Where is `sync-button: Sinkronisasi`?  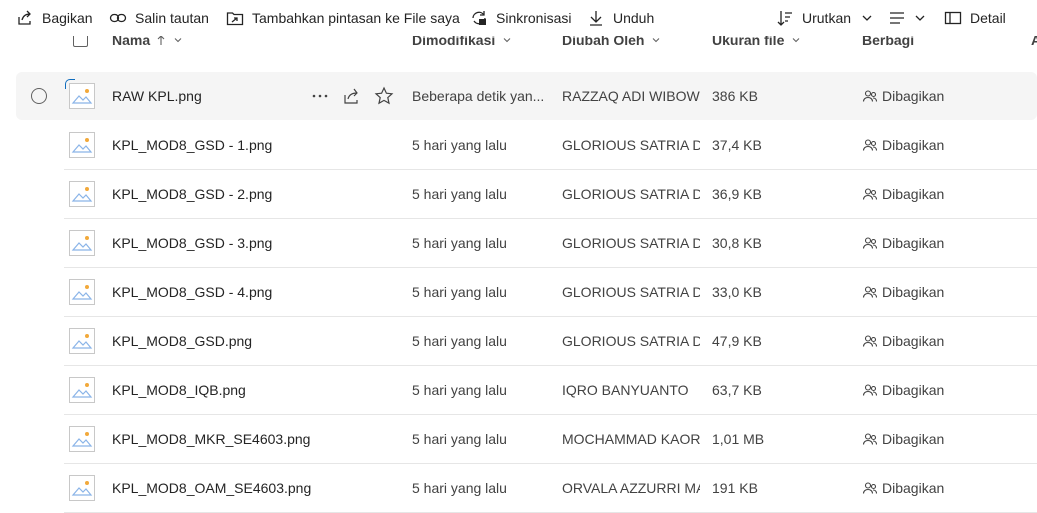 sync-button: Sinkronisasi is located at coordinates (520, 18).